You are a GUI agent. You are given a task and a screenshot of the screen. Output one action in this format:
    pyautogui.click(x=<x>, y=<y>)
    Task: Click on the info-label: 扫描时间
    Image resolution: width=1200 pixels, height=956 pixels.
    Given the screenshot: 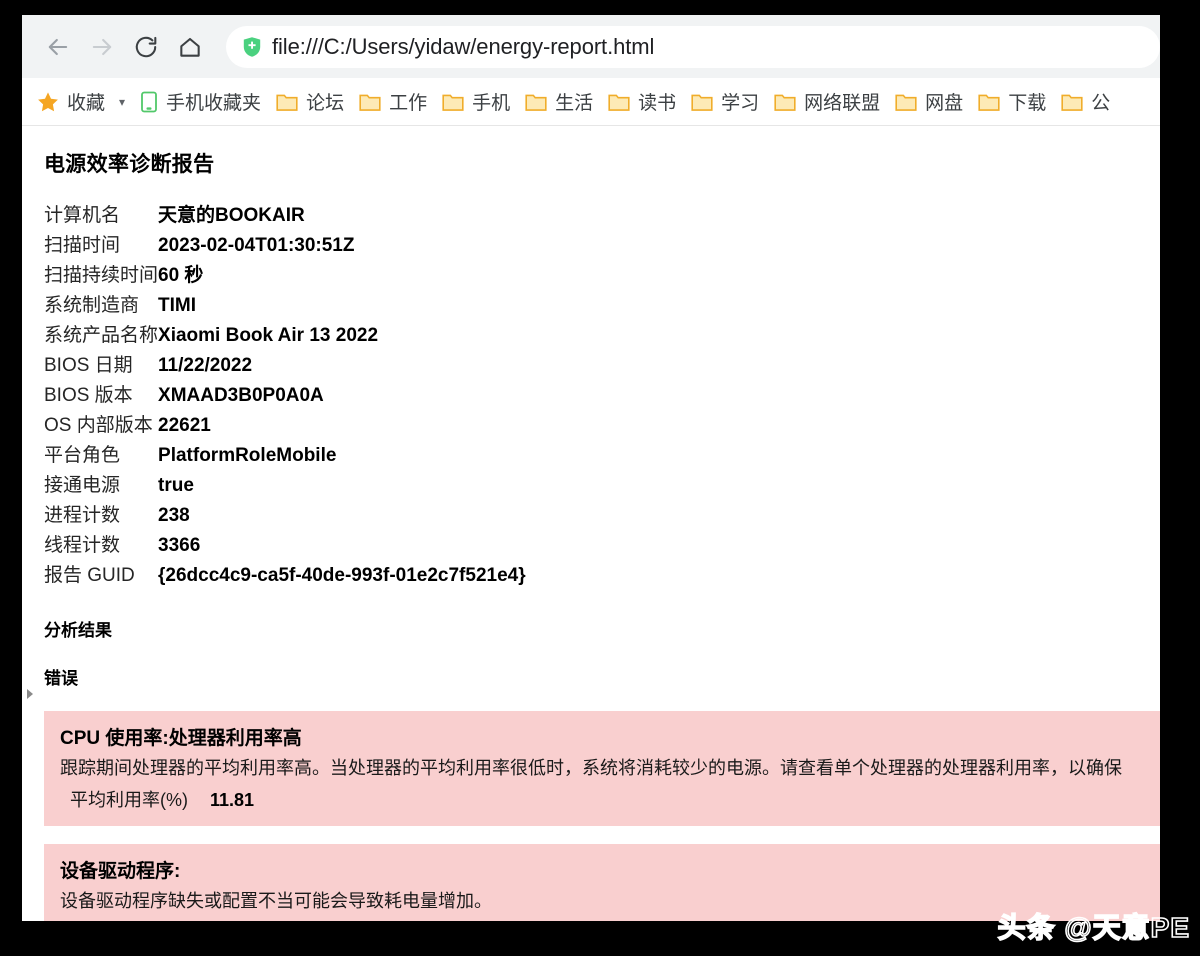 What is the action you would take?
    pyautogui.click(x=82, y=245)
    